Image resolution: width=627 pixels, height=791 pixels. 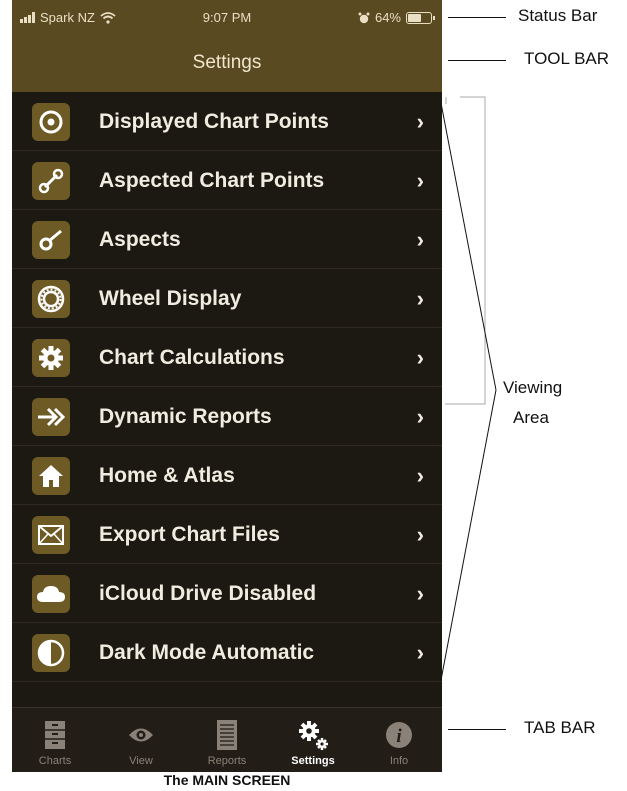 I want to click on tab-bar-pointer-line, so click(x=477, y=729).